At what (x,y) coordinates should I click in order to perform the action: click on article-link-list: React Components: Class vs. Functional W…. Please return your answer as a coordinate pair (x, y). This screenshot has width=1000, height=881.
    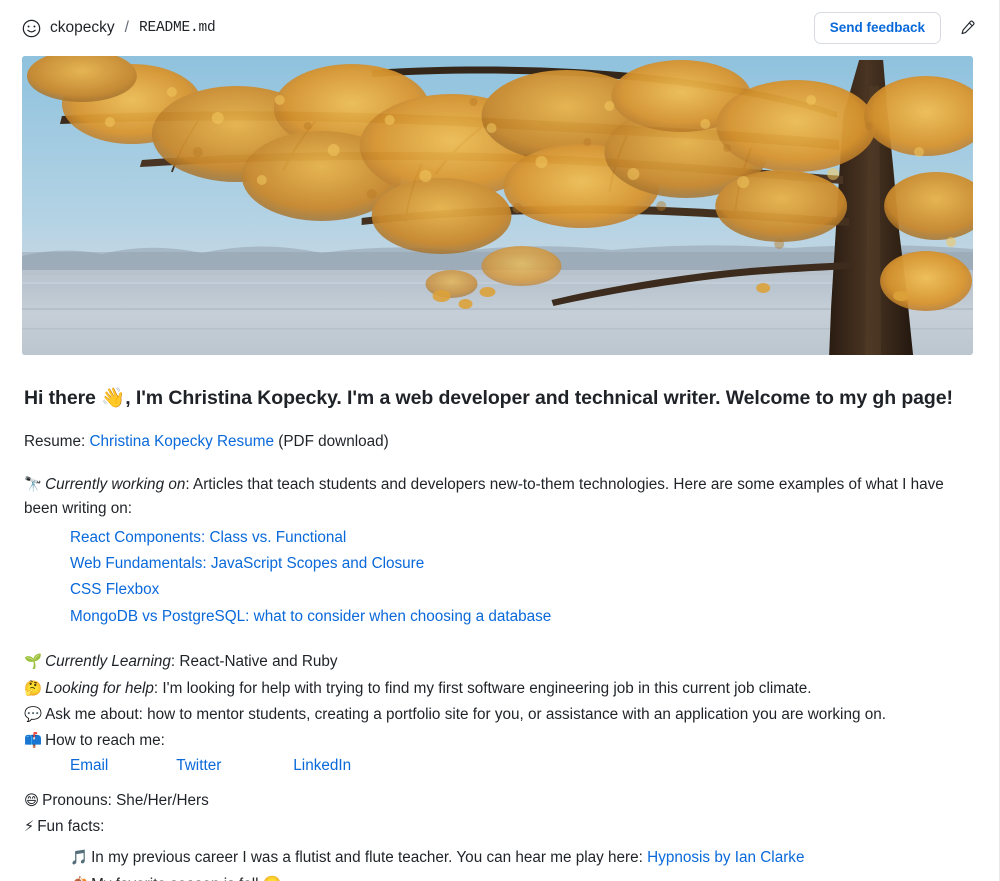
    Looking at the image, I should click on (498, 576).